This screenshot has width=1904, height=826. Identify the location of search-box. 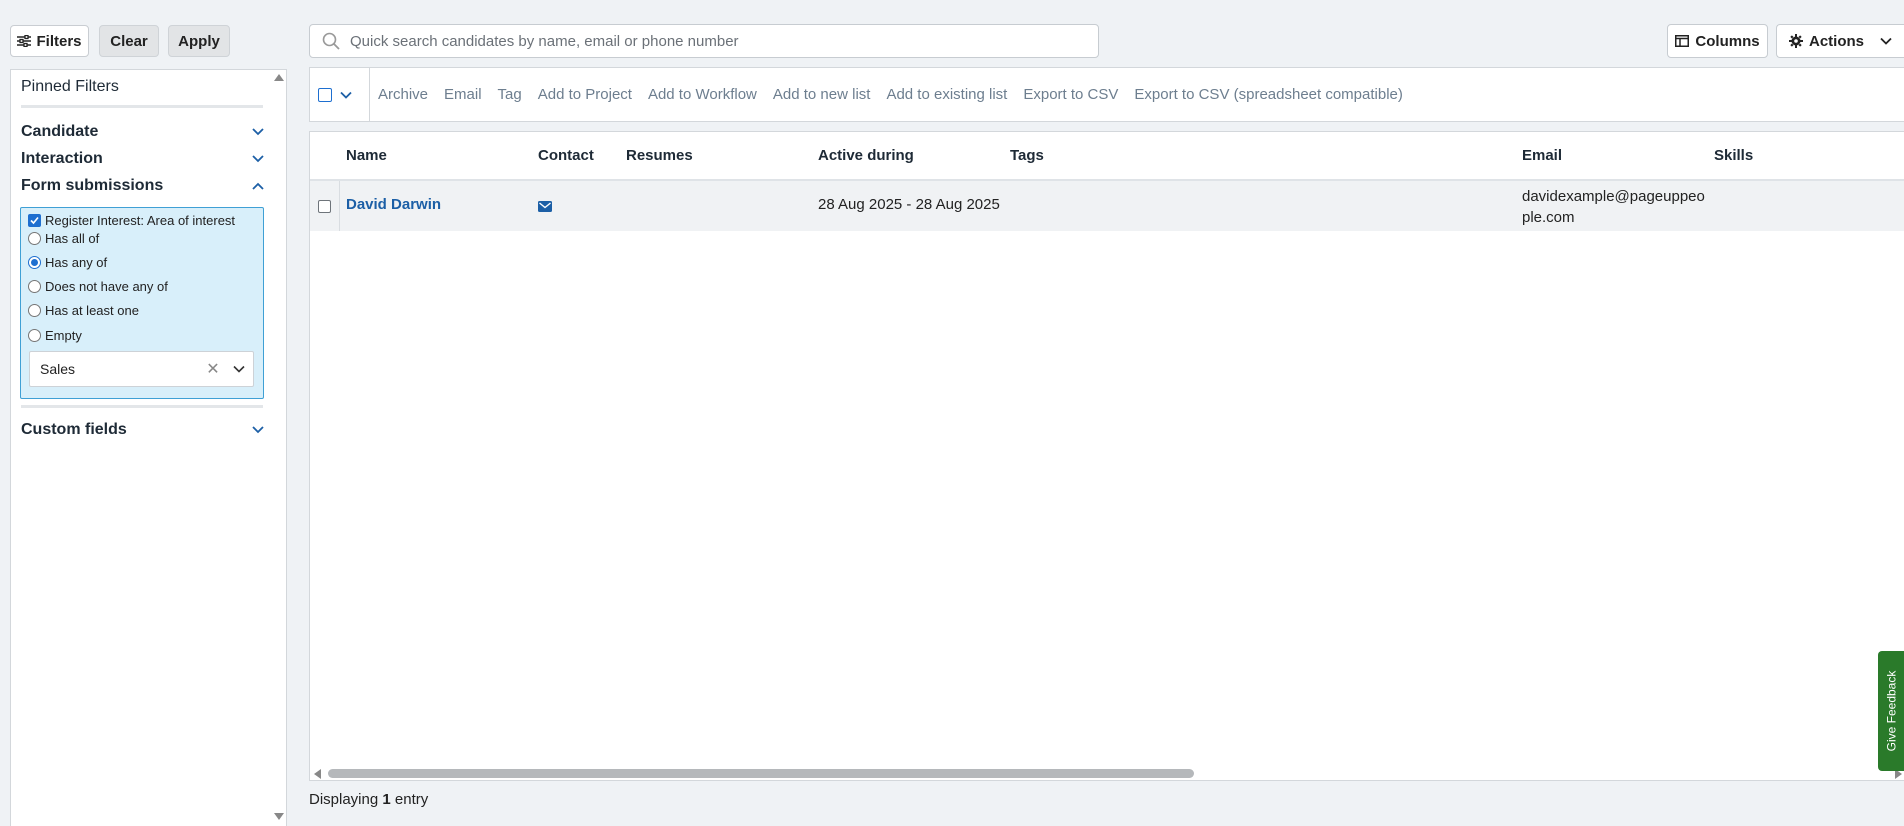
(704, 41).